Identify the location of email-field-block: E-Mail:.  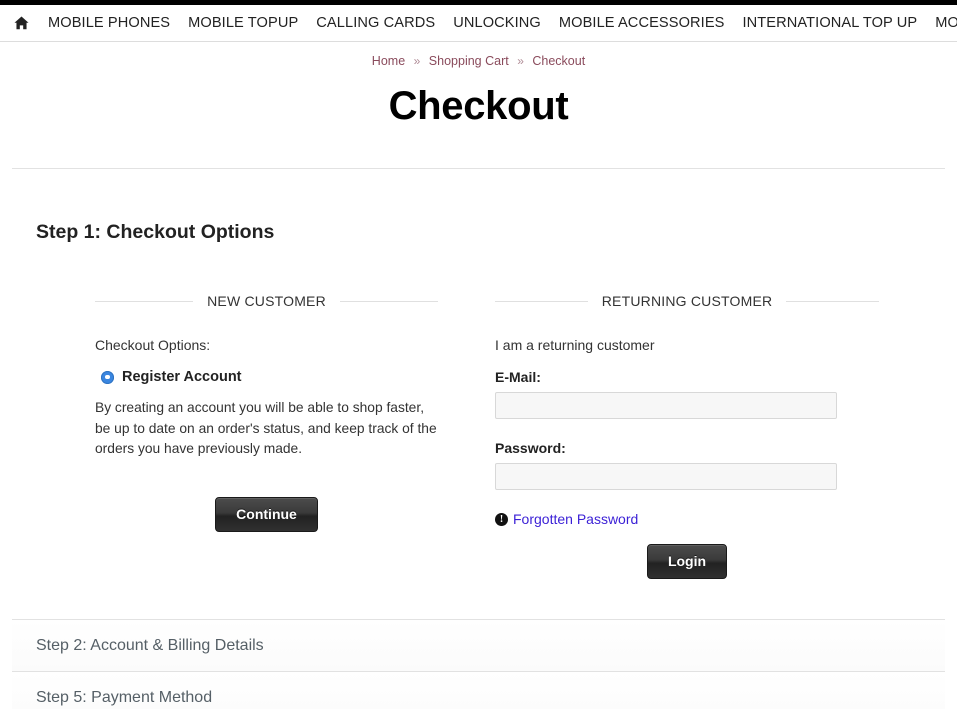
(687, 394).